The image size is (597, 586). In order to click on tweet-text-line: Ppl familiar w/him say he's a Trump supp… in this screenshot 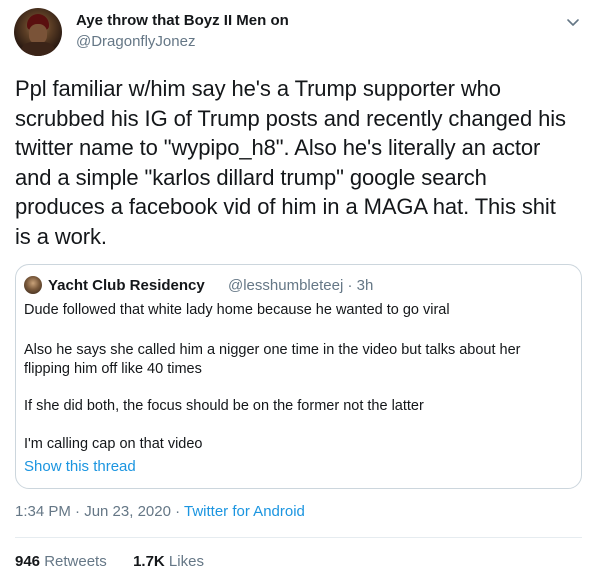, I will do `click(258, 88)`.